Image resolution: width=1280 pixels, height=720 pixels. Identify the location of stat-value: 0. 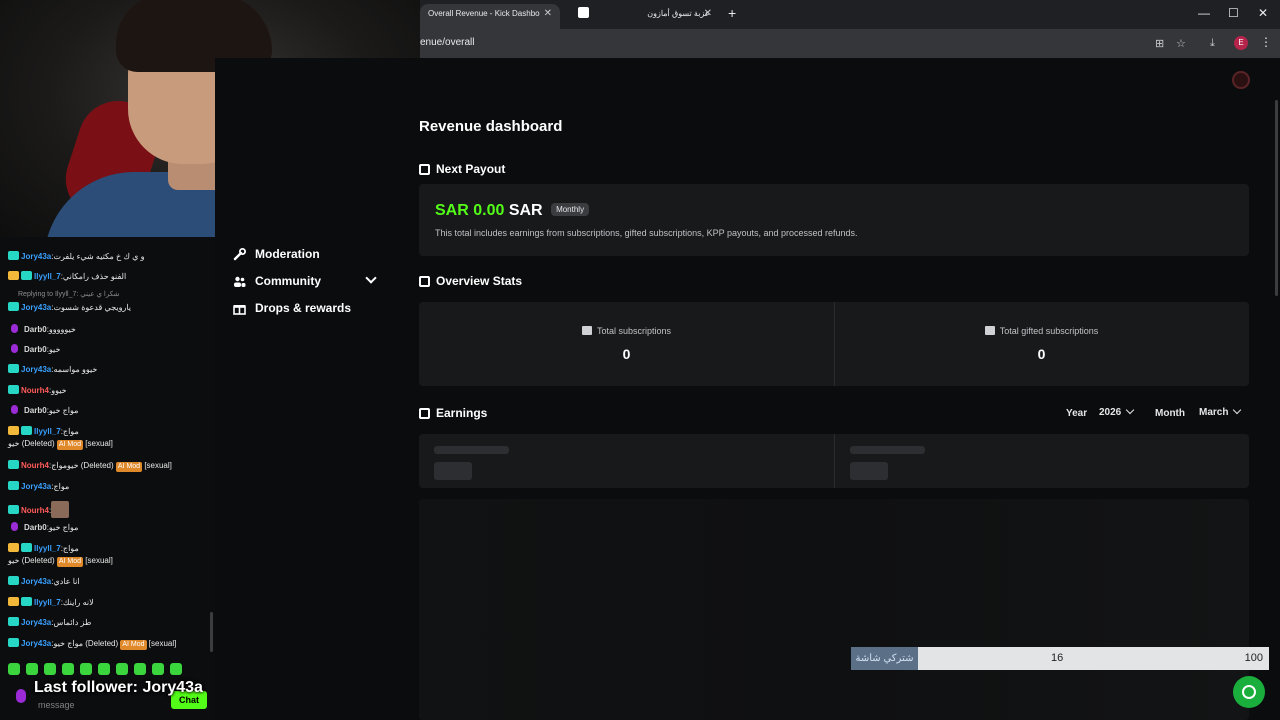
(626, 354).